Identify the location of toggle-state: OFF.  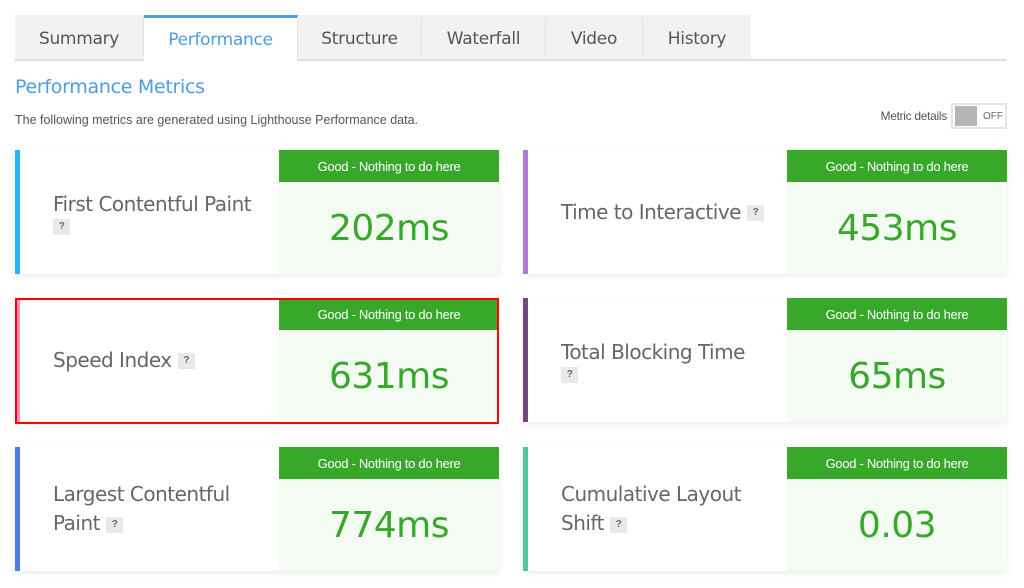
(993, 116).